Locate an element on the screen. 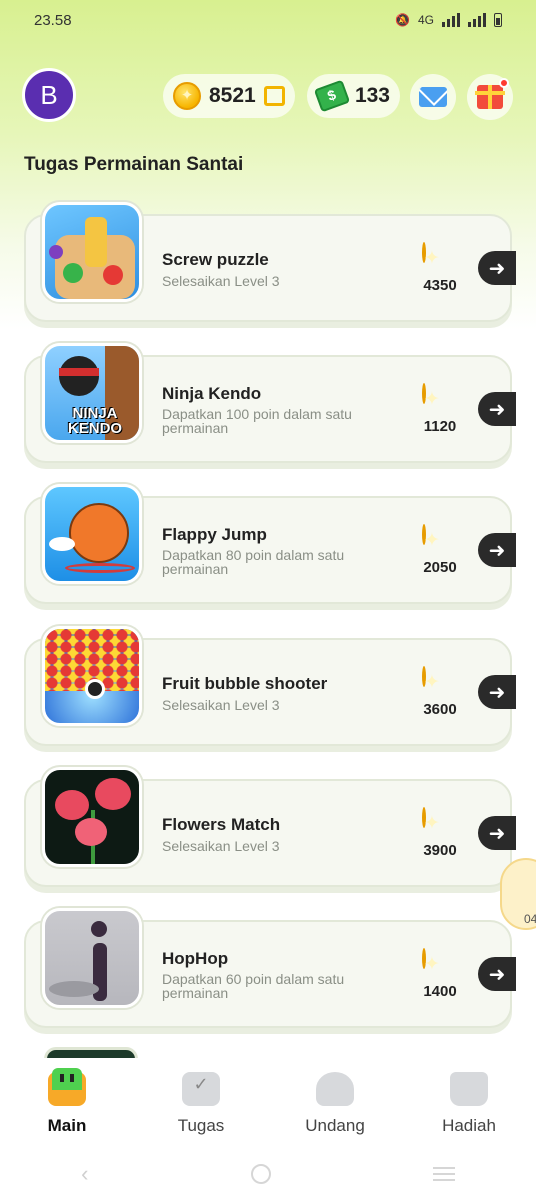 The height and width of the screenshot is (1200, 536). fruit-bubble-shooter-thumbnail is located at coordinates (92, 676).